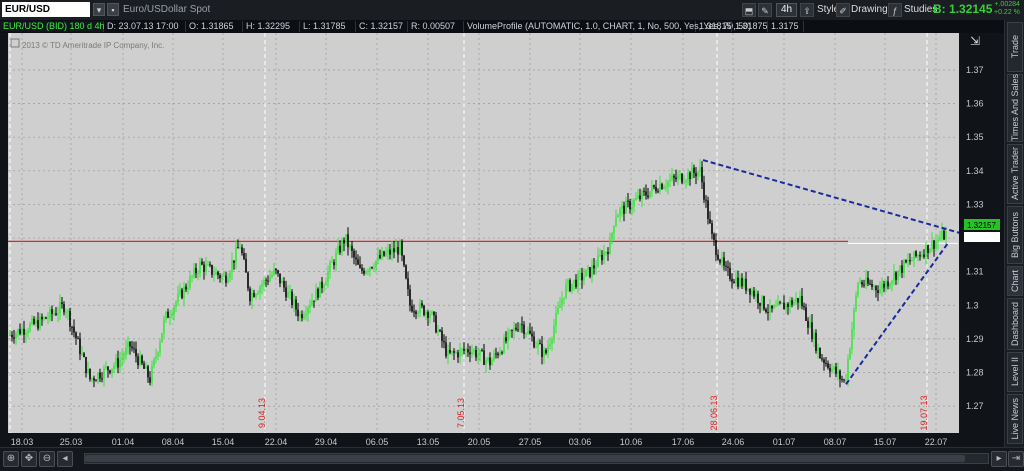 The image size is (1024, 471). What do you see at coordinates (807, 10) in the screenshot?
I see `share-icon: ⇪` at bounding box center [807, 10].